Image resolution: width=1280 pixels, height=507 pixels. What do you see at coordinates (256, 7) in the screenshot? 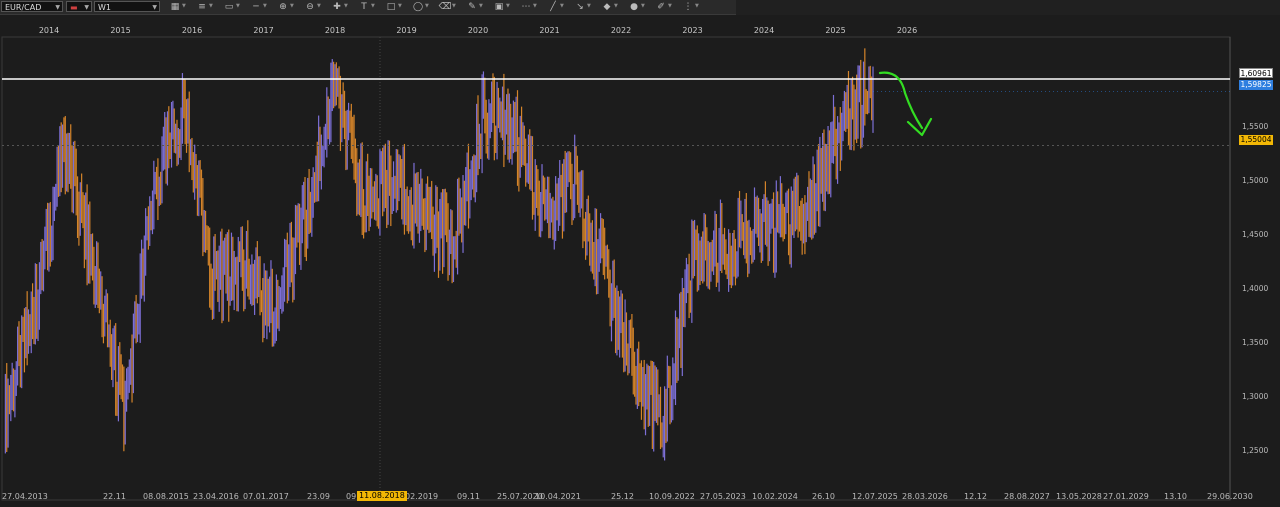
I see `trend-line-icon: ─` at bounding box center [256, 7].